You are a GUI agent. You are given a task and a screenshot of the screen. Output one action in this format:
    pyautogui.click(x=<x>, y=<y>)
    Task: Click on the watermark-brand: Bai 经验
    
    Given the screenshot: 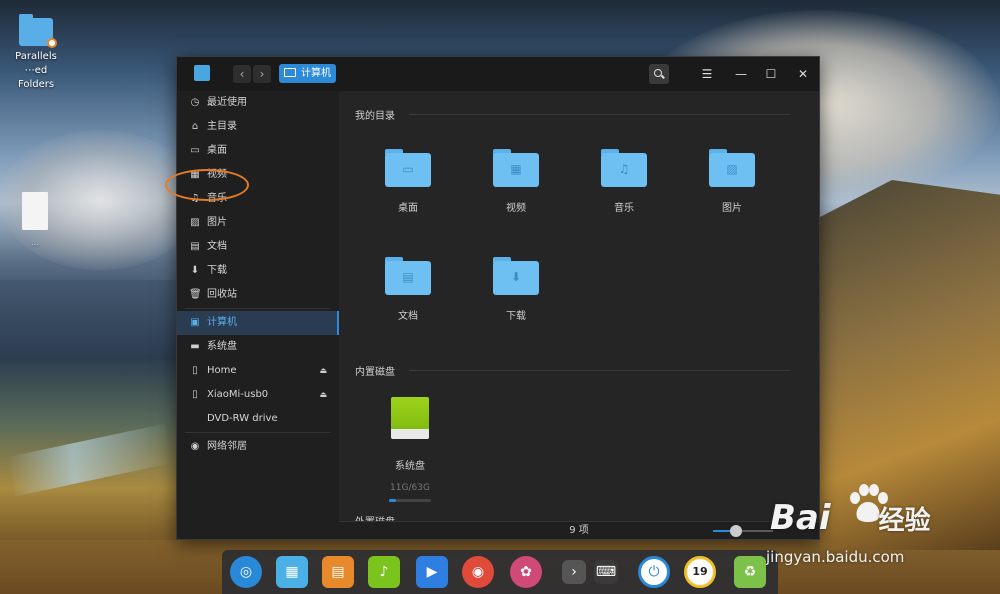 What is the action you would take?
    pyautogui.click(x=850, y=518)
    